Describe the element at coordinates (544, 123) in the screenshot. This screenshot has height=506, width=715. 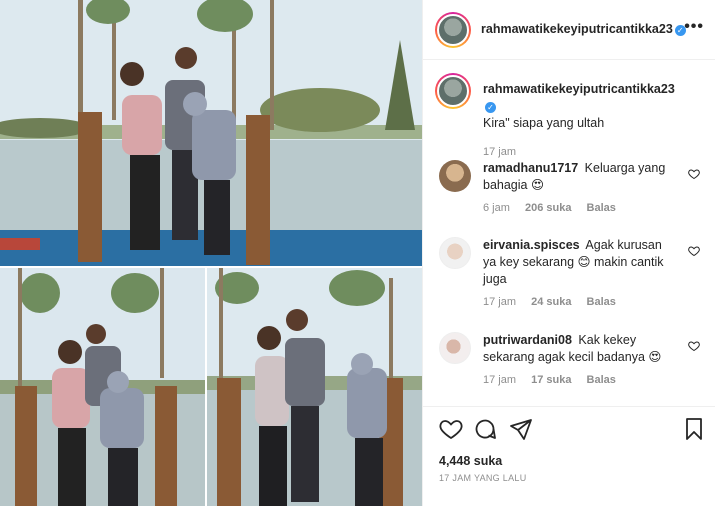
I see `caption-text: Kira" siapa yang ultah` at that location.